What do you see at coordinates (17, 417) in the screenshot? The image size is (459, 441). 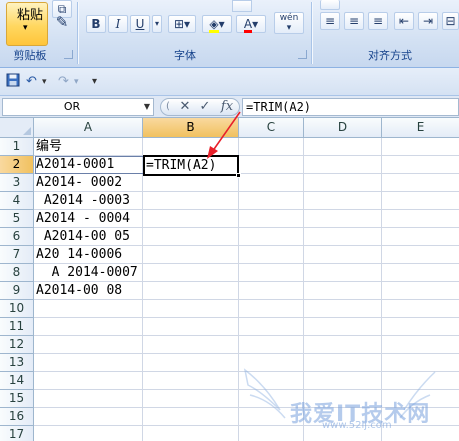 I see `row-header-16: 16` at bounding box center [17, 417].